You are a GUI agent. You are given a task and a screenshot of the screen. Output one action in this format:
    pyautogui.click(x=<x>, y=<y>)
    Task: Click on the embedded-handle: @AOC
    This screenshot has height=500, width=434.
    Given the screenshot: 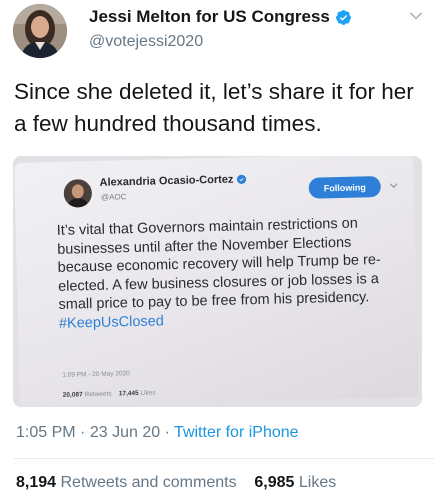 What is the action you would take?
    pyautogui.click(x=113, y=197)
    